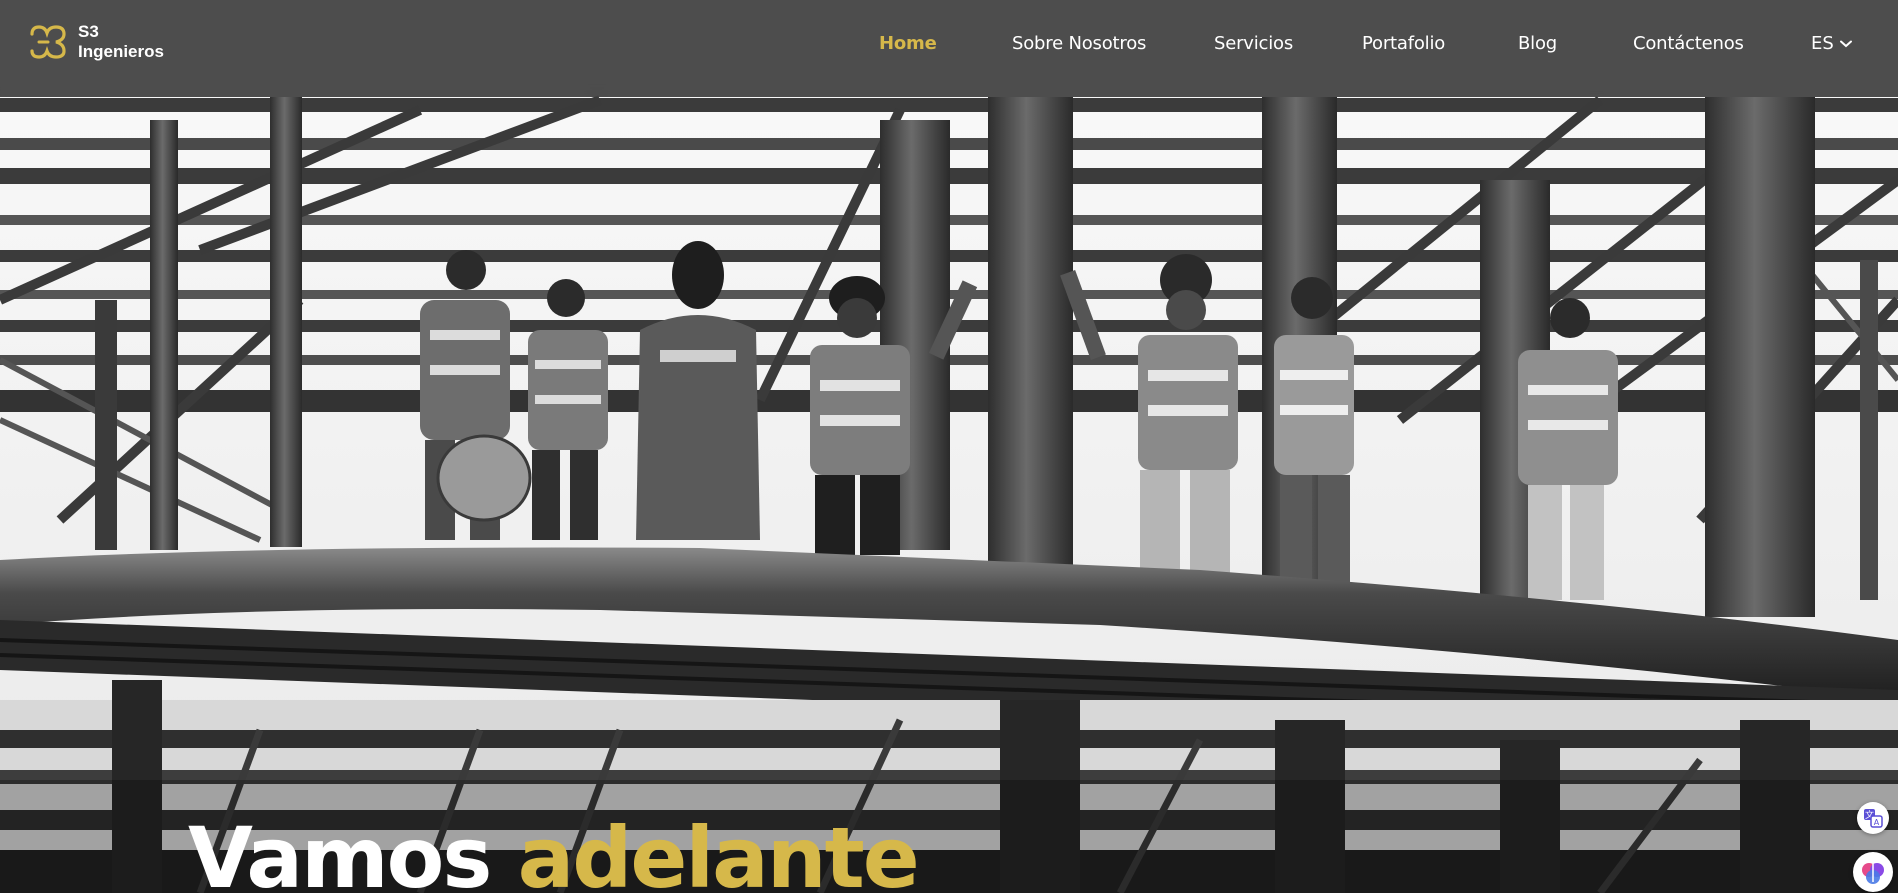 The width and height of the screenshot is (1898, 893). Describe the element at coordinates (1877, 822) in the screenshot. I see `svg-text: A` at that location.